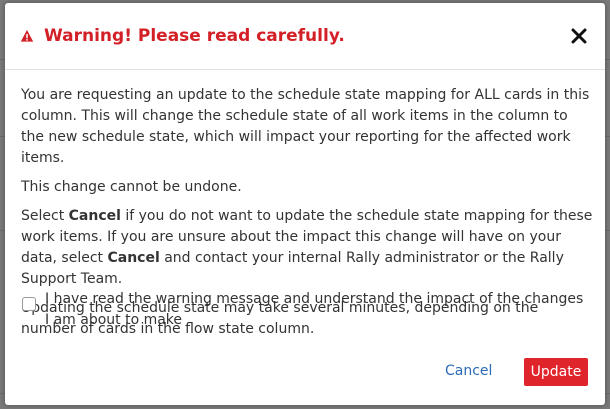 Image resolution: width=610 pixels, height=409 pixels. I want to click on close-button, so click(579, 36).